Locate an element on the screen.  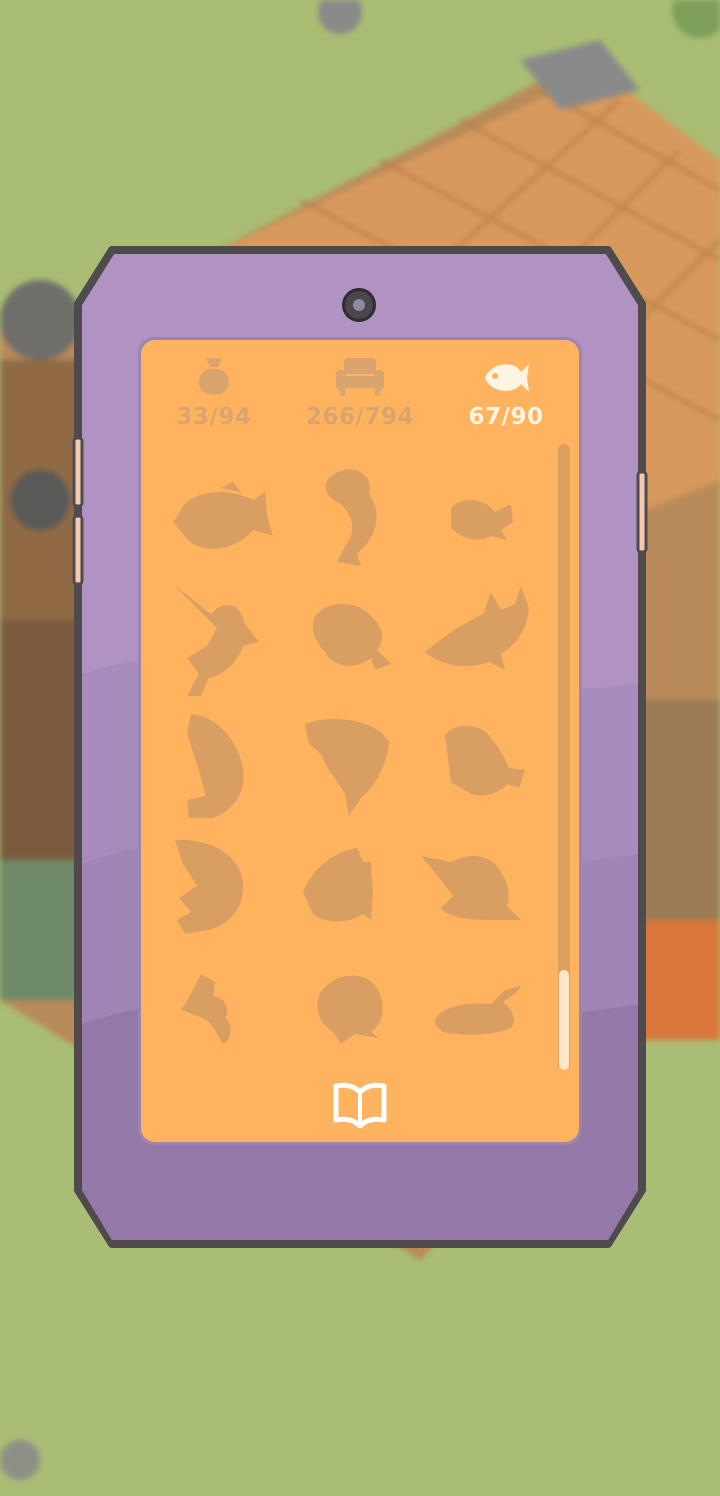
collection-scrollbar is located at coordinates (564, 757).